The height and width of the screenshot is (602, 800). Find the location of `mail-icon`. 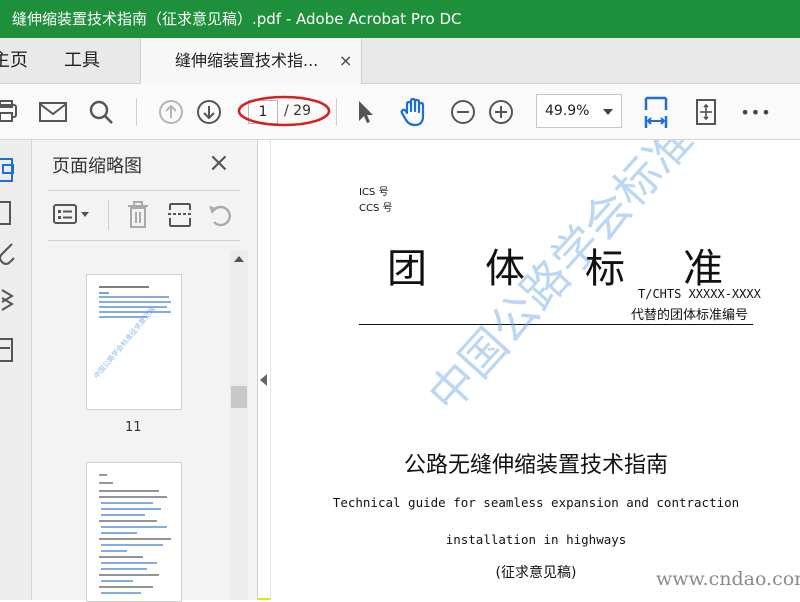

mail-icon is located at coordinates (53, 112).